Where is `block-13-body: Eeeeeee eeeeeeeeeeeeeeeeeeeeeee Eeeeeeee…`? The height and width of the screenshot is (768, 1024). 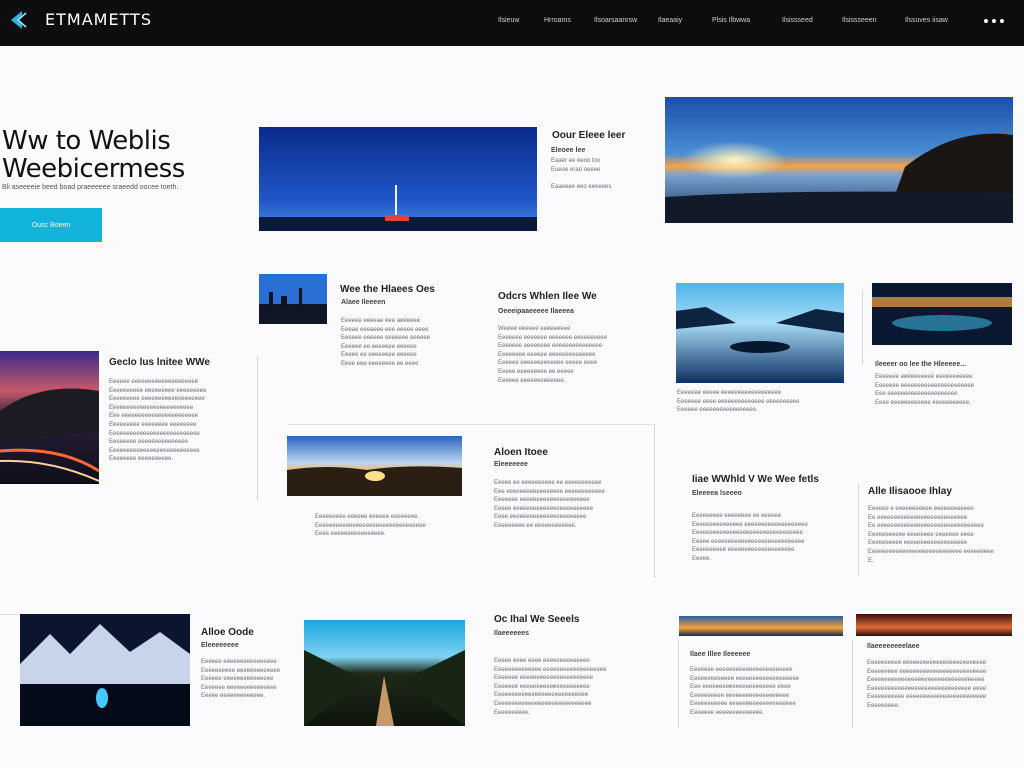 block-13-body: Eeeeeee eeeeeeeeeeeeeeeeeeeeeee Eeeeeeee… is located at coordinates (745, 691).